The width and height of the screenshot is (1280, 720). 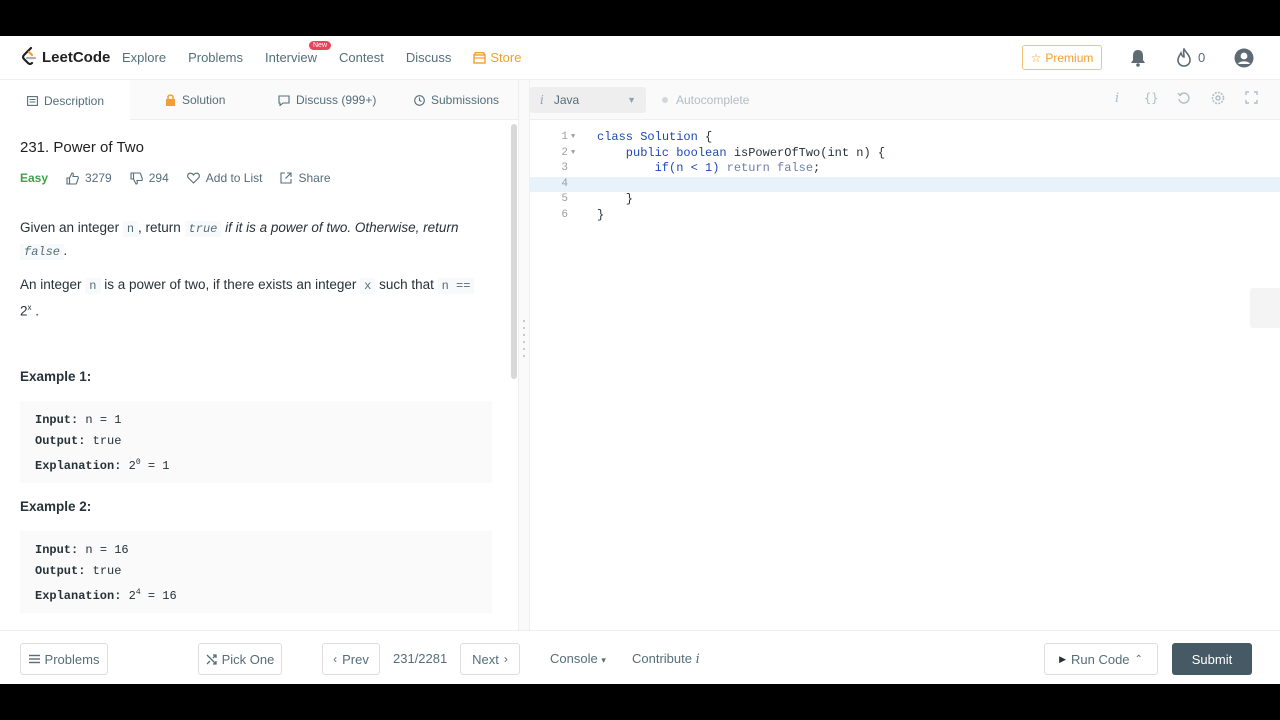 What do you see at coordinates (215, 57) in the screenshot?
I see `nav-problems: Problems` at bounding box center [215, 57].